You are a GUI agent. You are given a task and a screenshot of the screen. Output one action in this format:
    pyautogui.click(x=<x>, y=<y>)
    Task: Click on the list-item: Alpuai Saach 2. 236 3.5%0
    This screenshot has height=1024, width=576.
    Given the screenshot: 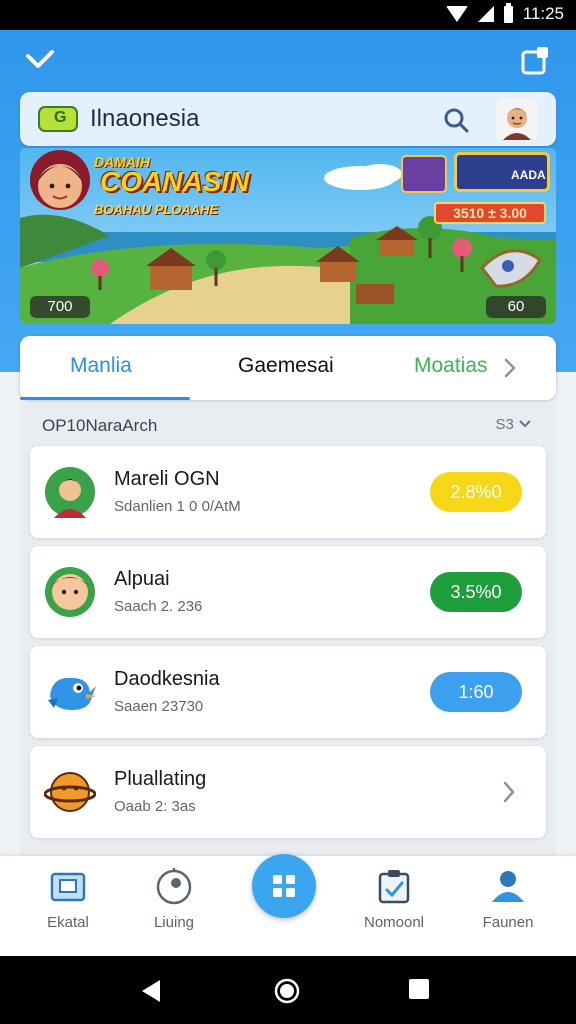 What is the action you would take?
    pyautogui.click(x=288, y=592)
    